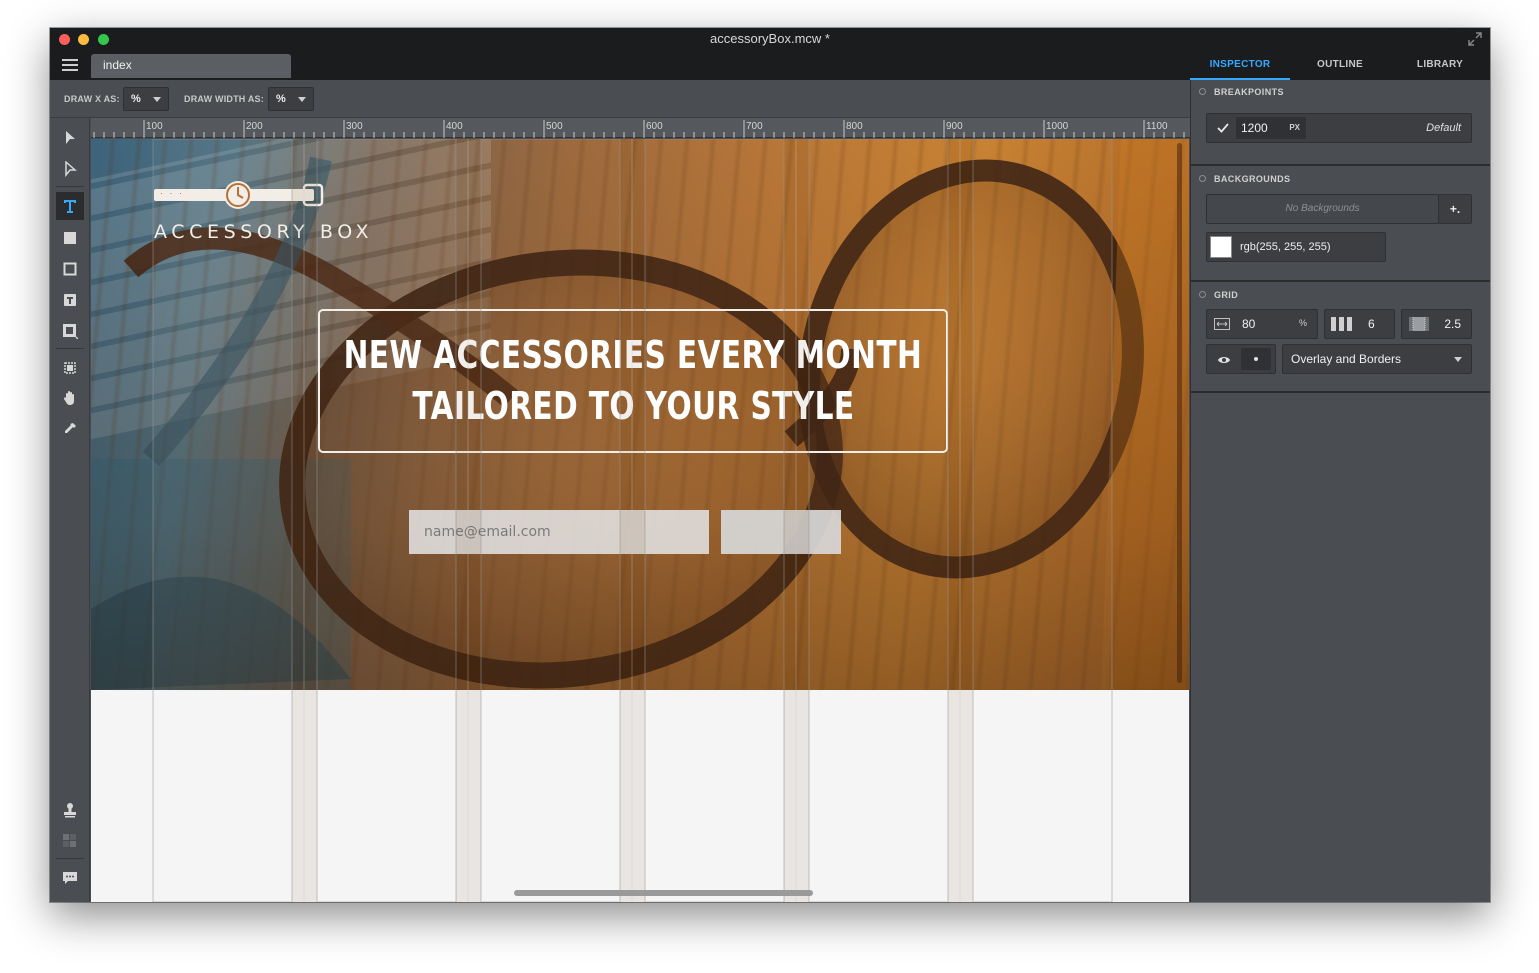 This screenshot has height=973, width=1539. What do you see at coordinates (1436, 324) in the screenshot?
I see `grid-gutter-field: 2.5` at bounding box center [1436, 324].